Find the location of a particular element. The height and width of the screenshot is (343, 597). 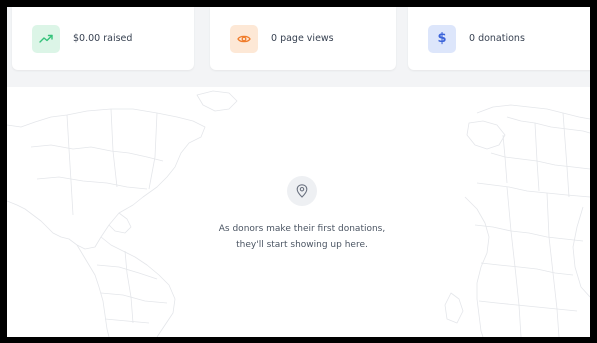

page-views-stat-card: 0 page views is located at coordinates (303, 38).